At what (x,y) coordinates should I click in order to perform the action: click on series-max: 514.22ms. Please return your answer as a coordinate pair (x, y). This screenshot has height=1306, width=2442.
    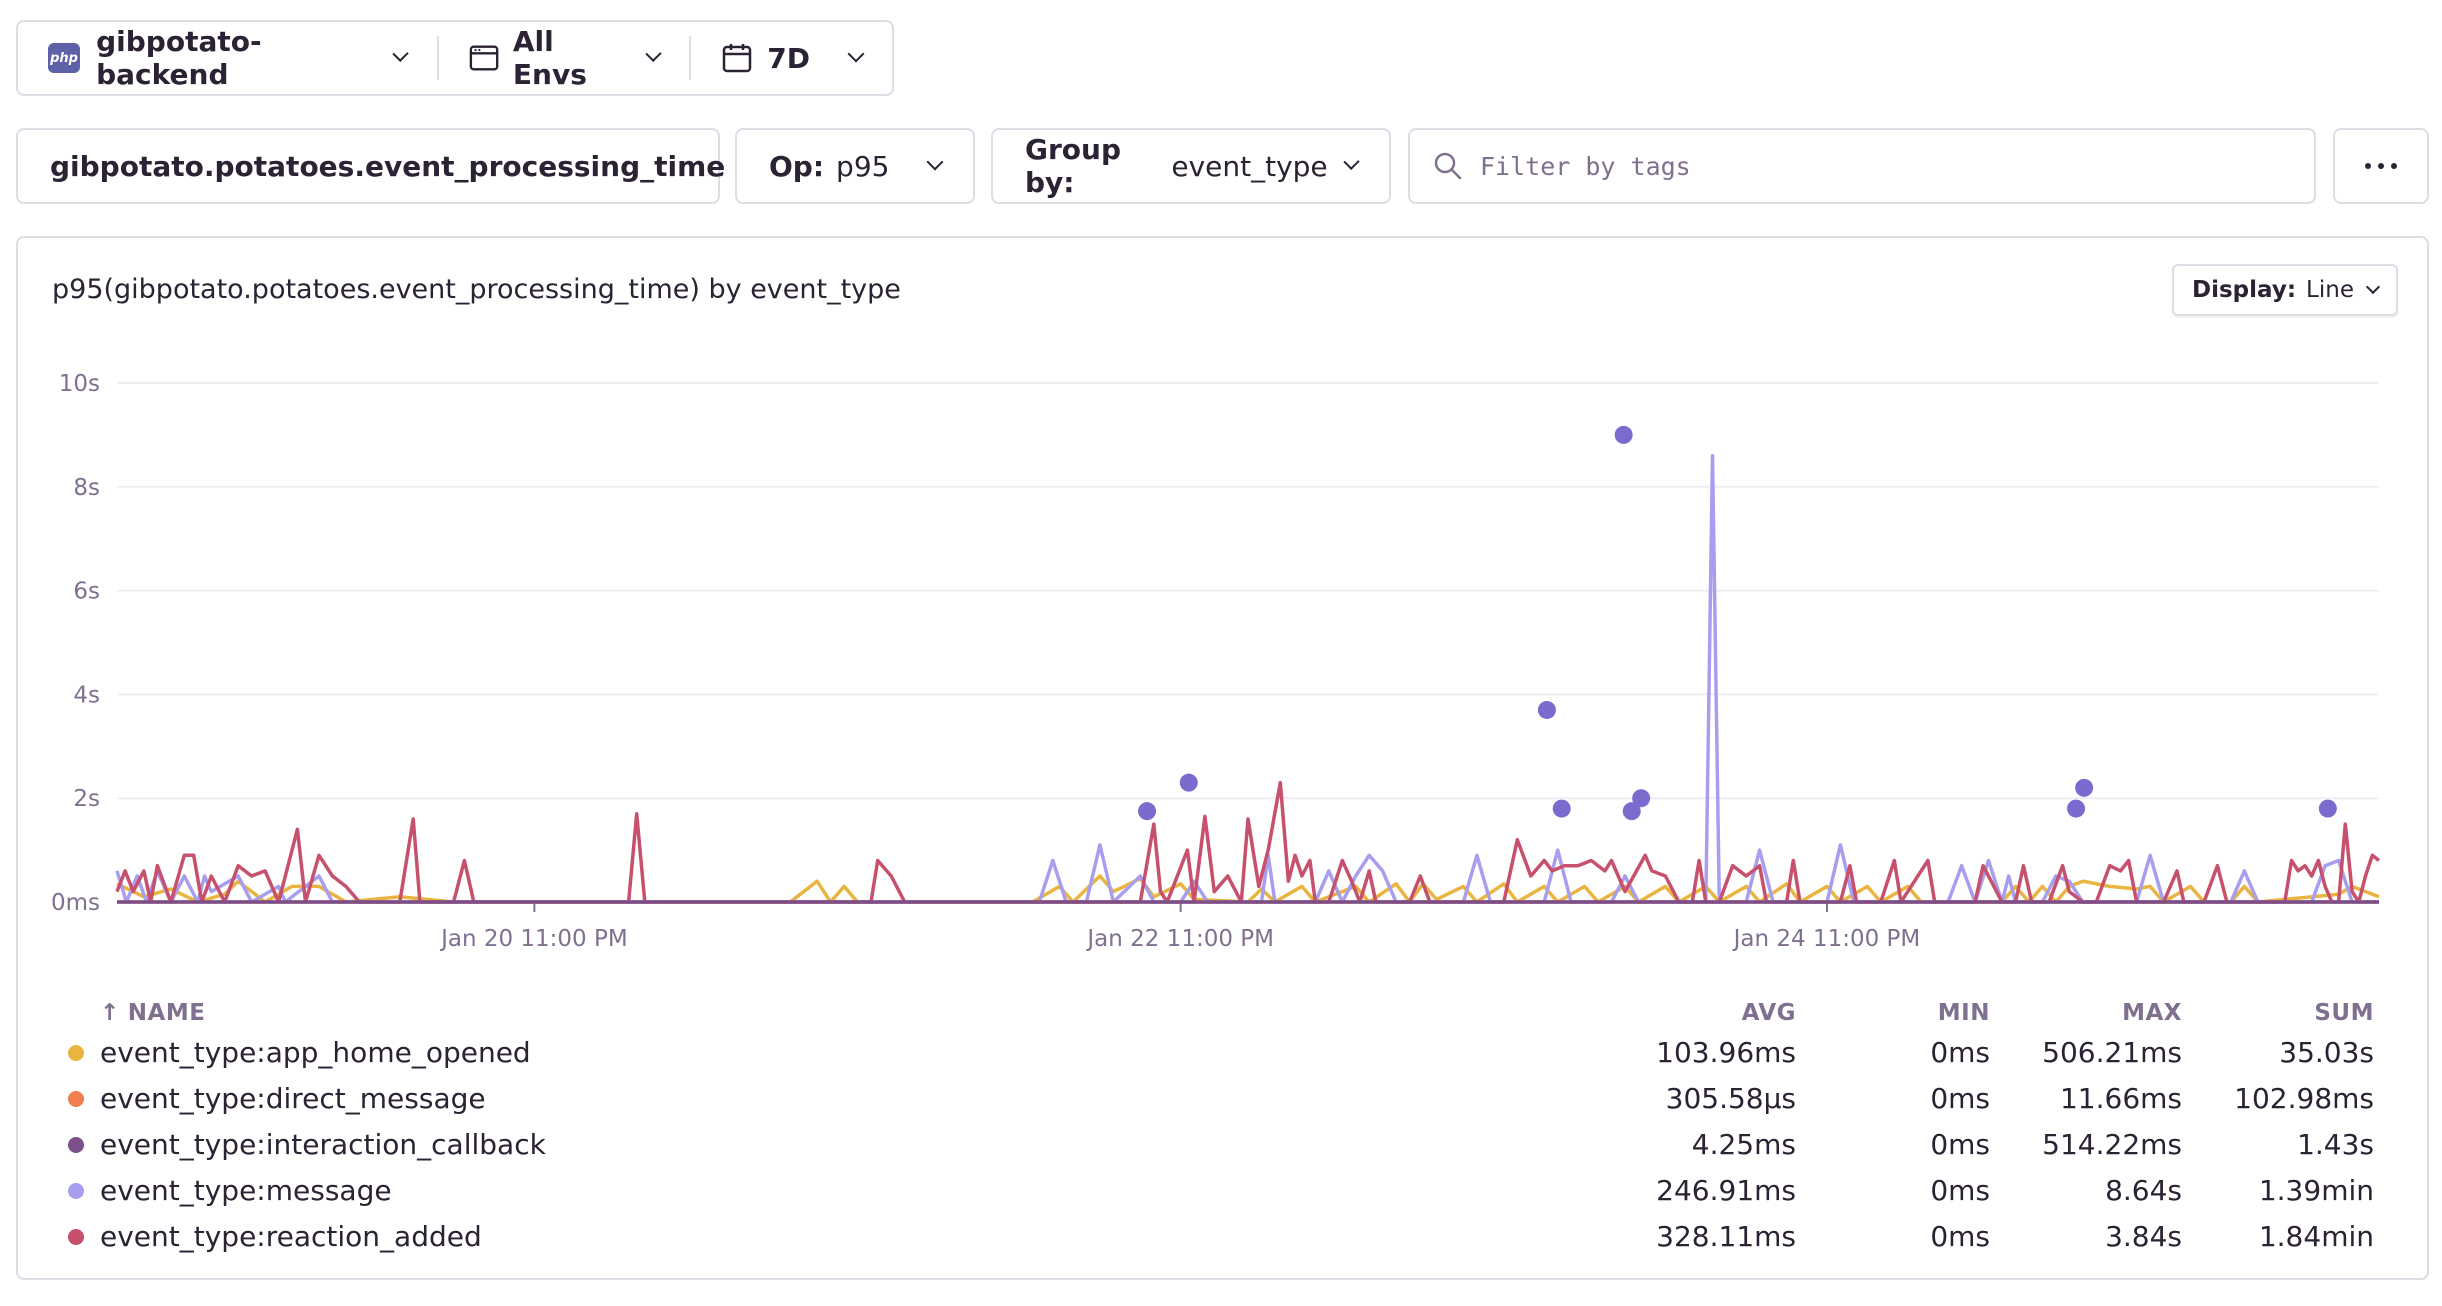
    Looking at the image, I should click on (2112, 1144).